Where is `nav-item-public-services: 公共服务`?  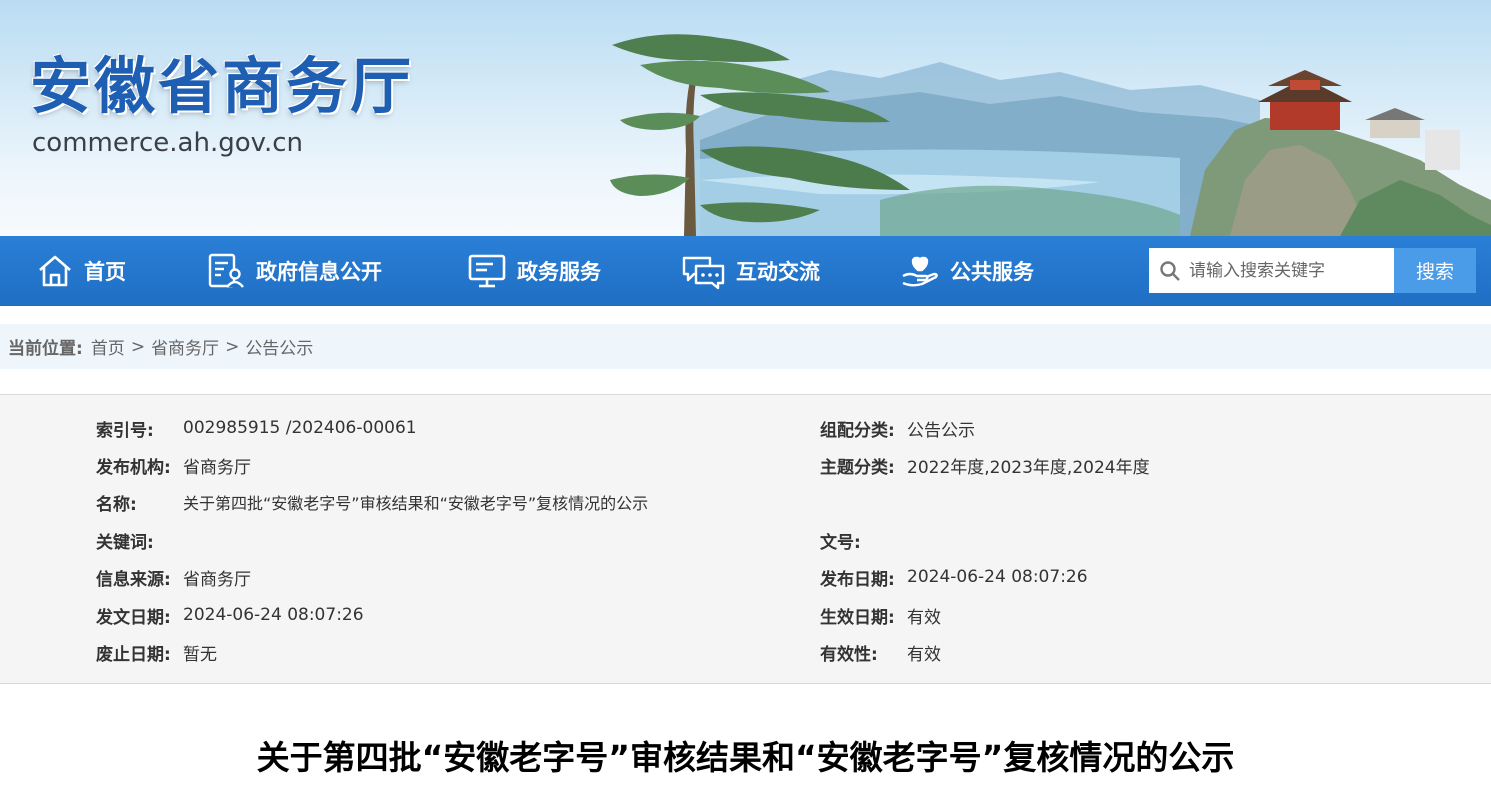 nav-item-public-services: 公共服务 is located at coordinates (967, 271).